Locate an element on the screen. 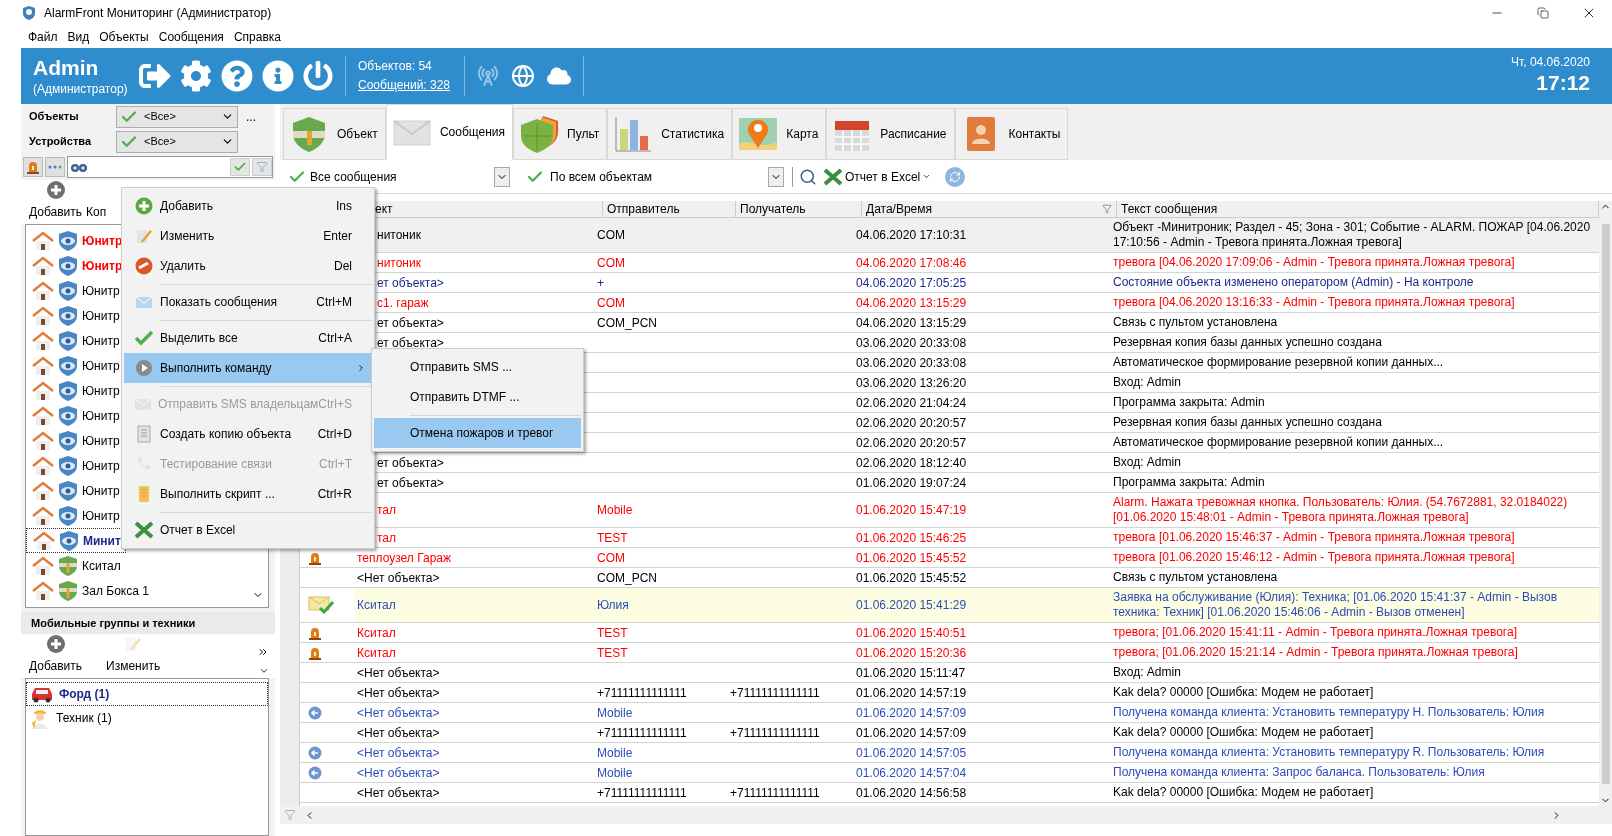 The width and height of the screenshot is (1612, 836). menu-item: Вид is located at coordinates (78, 37).